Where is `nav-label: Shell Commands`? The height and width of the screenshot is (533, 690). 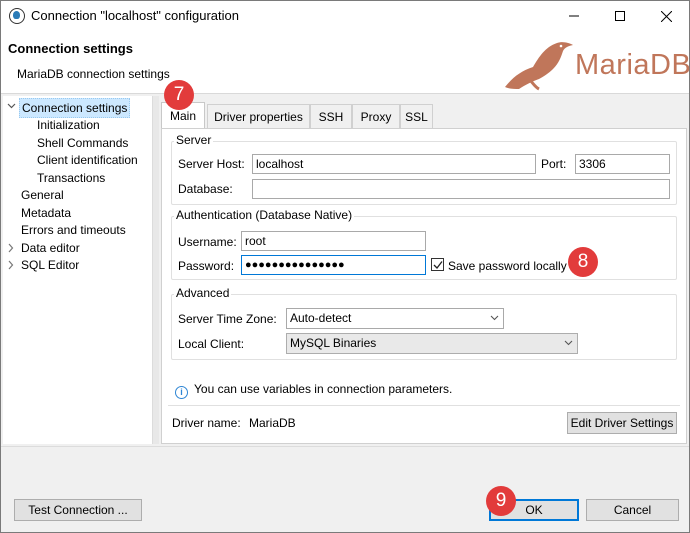
nav-label: Shell Commands is located at coordinates (83, 143).